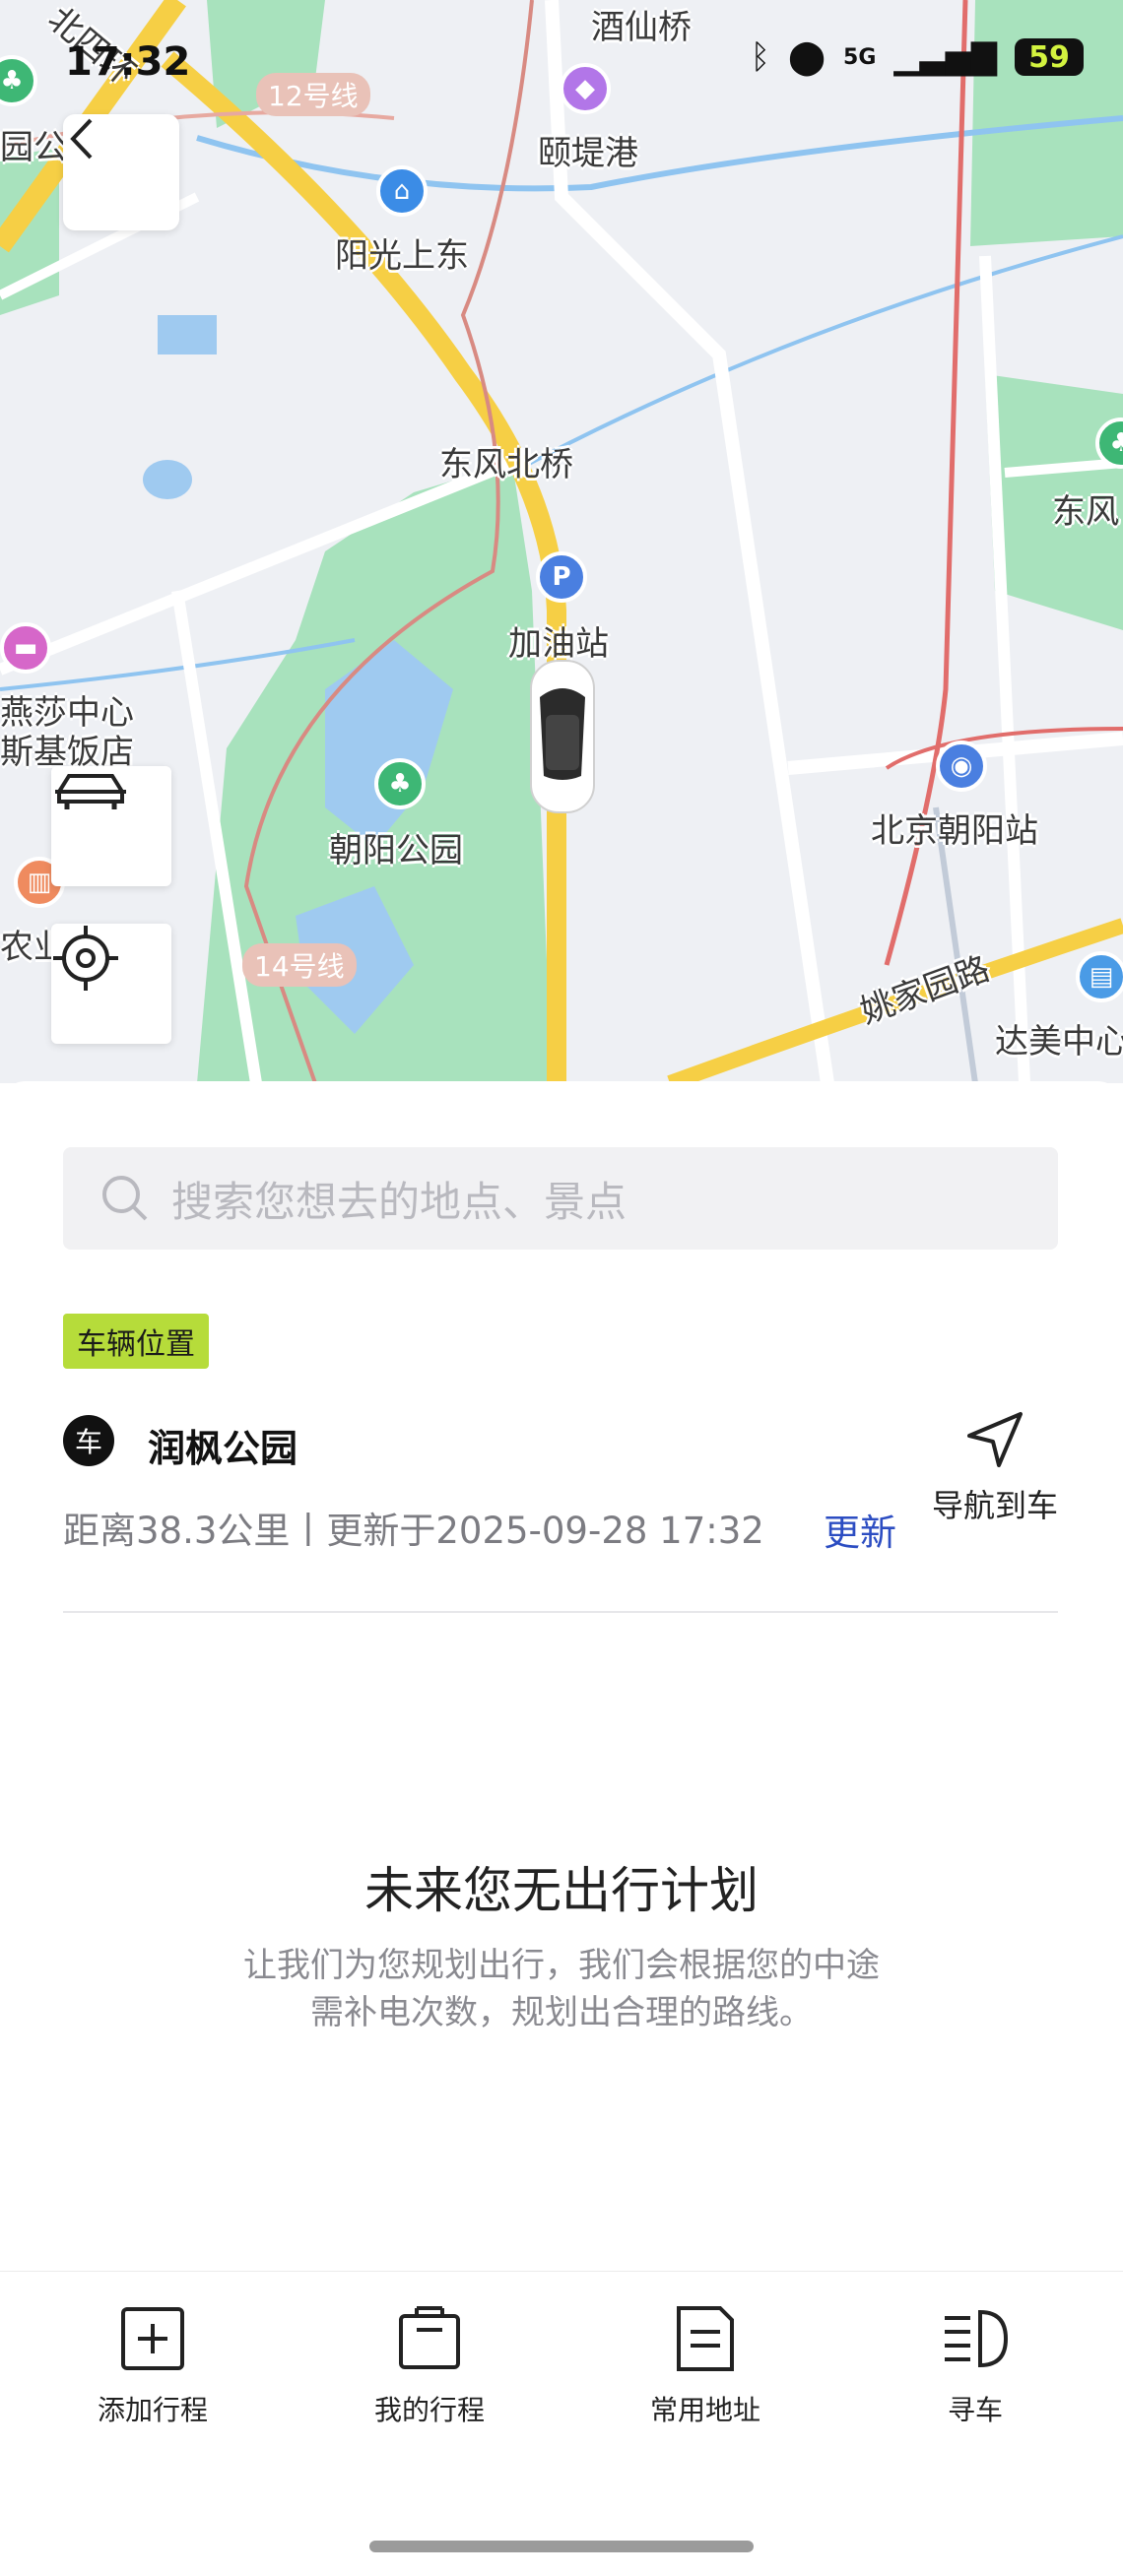  What do you see at coordinates (396, 850) in the screenshot?
I see `map-label-chaoyanggongyuan: 朝阳公园` at bounding box center [396, 850].